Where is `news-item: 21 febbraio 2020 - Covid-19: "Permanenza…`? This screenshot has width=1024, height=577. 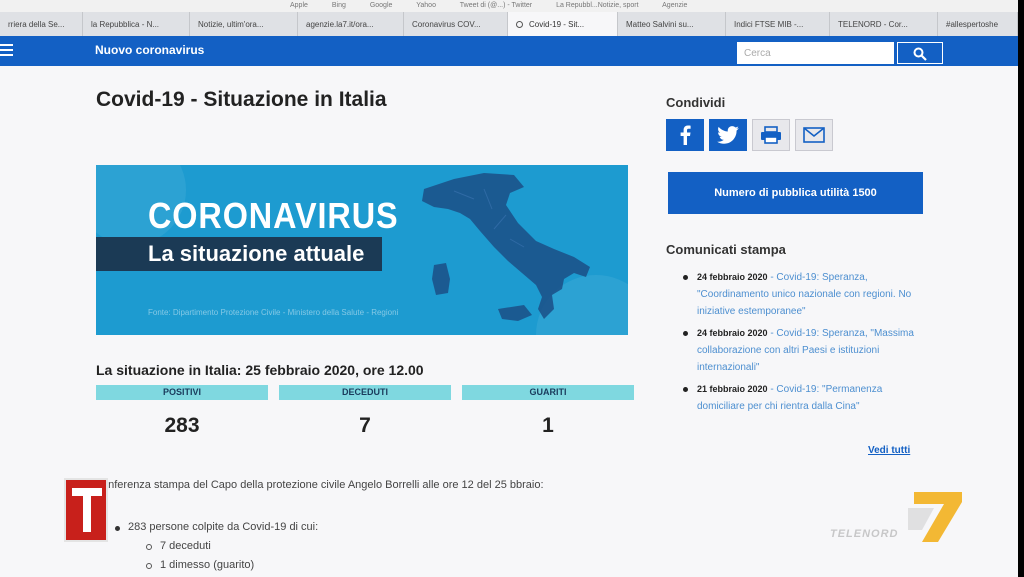 news-item: 21 febbraio 2020 - Covid-19: "Permanenza… is located at coordinates (805, 398).